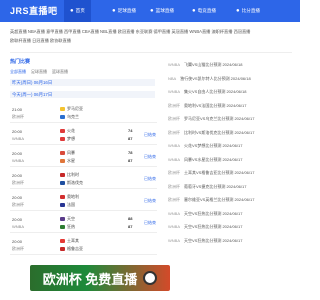  What do you see at coordinates (215, 91) in the screenshot?
I see `prediction-text: 集火VS自由人比分预测 2024/06/18` at bounding box center [215, 91].